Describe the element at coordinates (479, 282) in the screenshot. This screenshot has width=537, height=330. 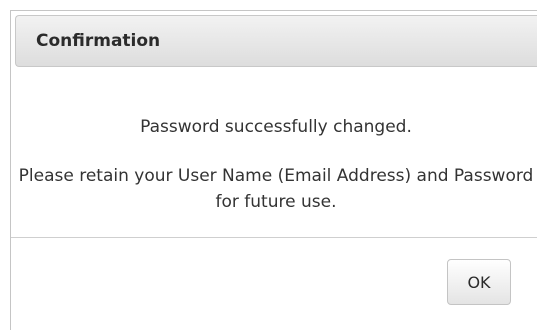
I see `ok-button: OK` at that location.